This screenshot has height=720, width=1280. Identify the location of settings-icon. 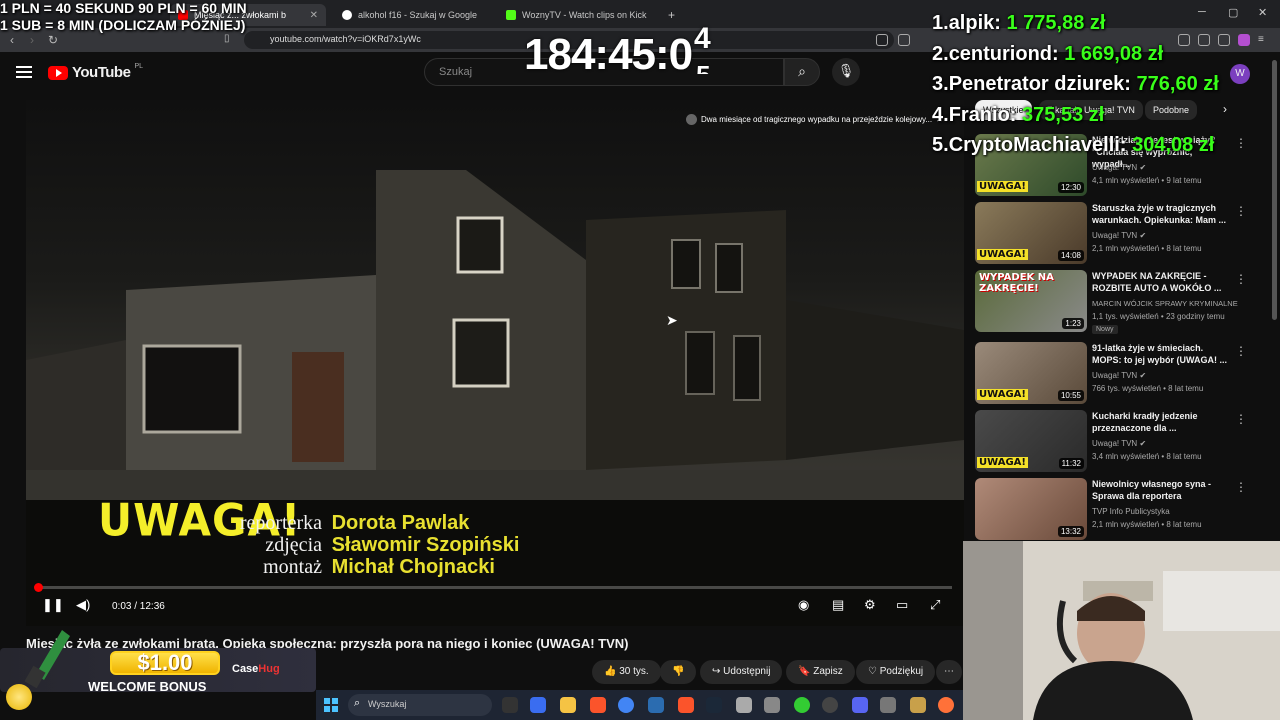
(888, 705).